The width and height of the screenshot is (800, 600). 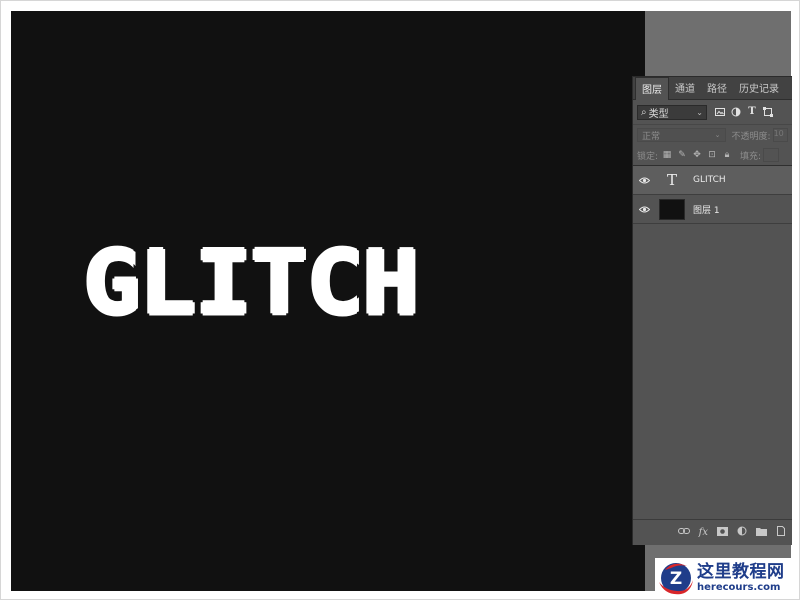 I want to click on fill-label: 填充:, so click(x=751, y=156).